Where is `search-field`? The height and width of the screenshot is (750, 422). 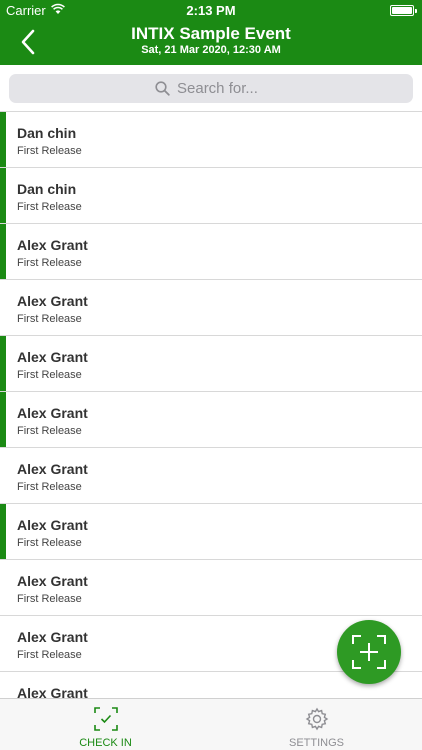 search-field is located at coordinates (211, 88).